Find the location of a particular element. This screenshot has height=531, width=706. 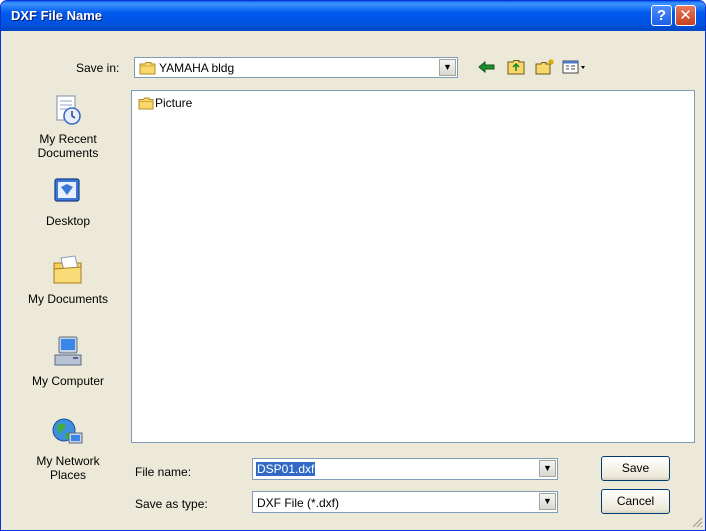

save-as-type-label: Save as type: is located at coordinates (171, 504).